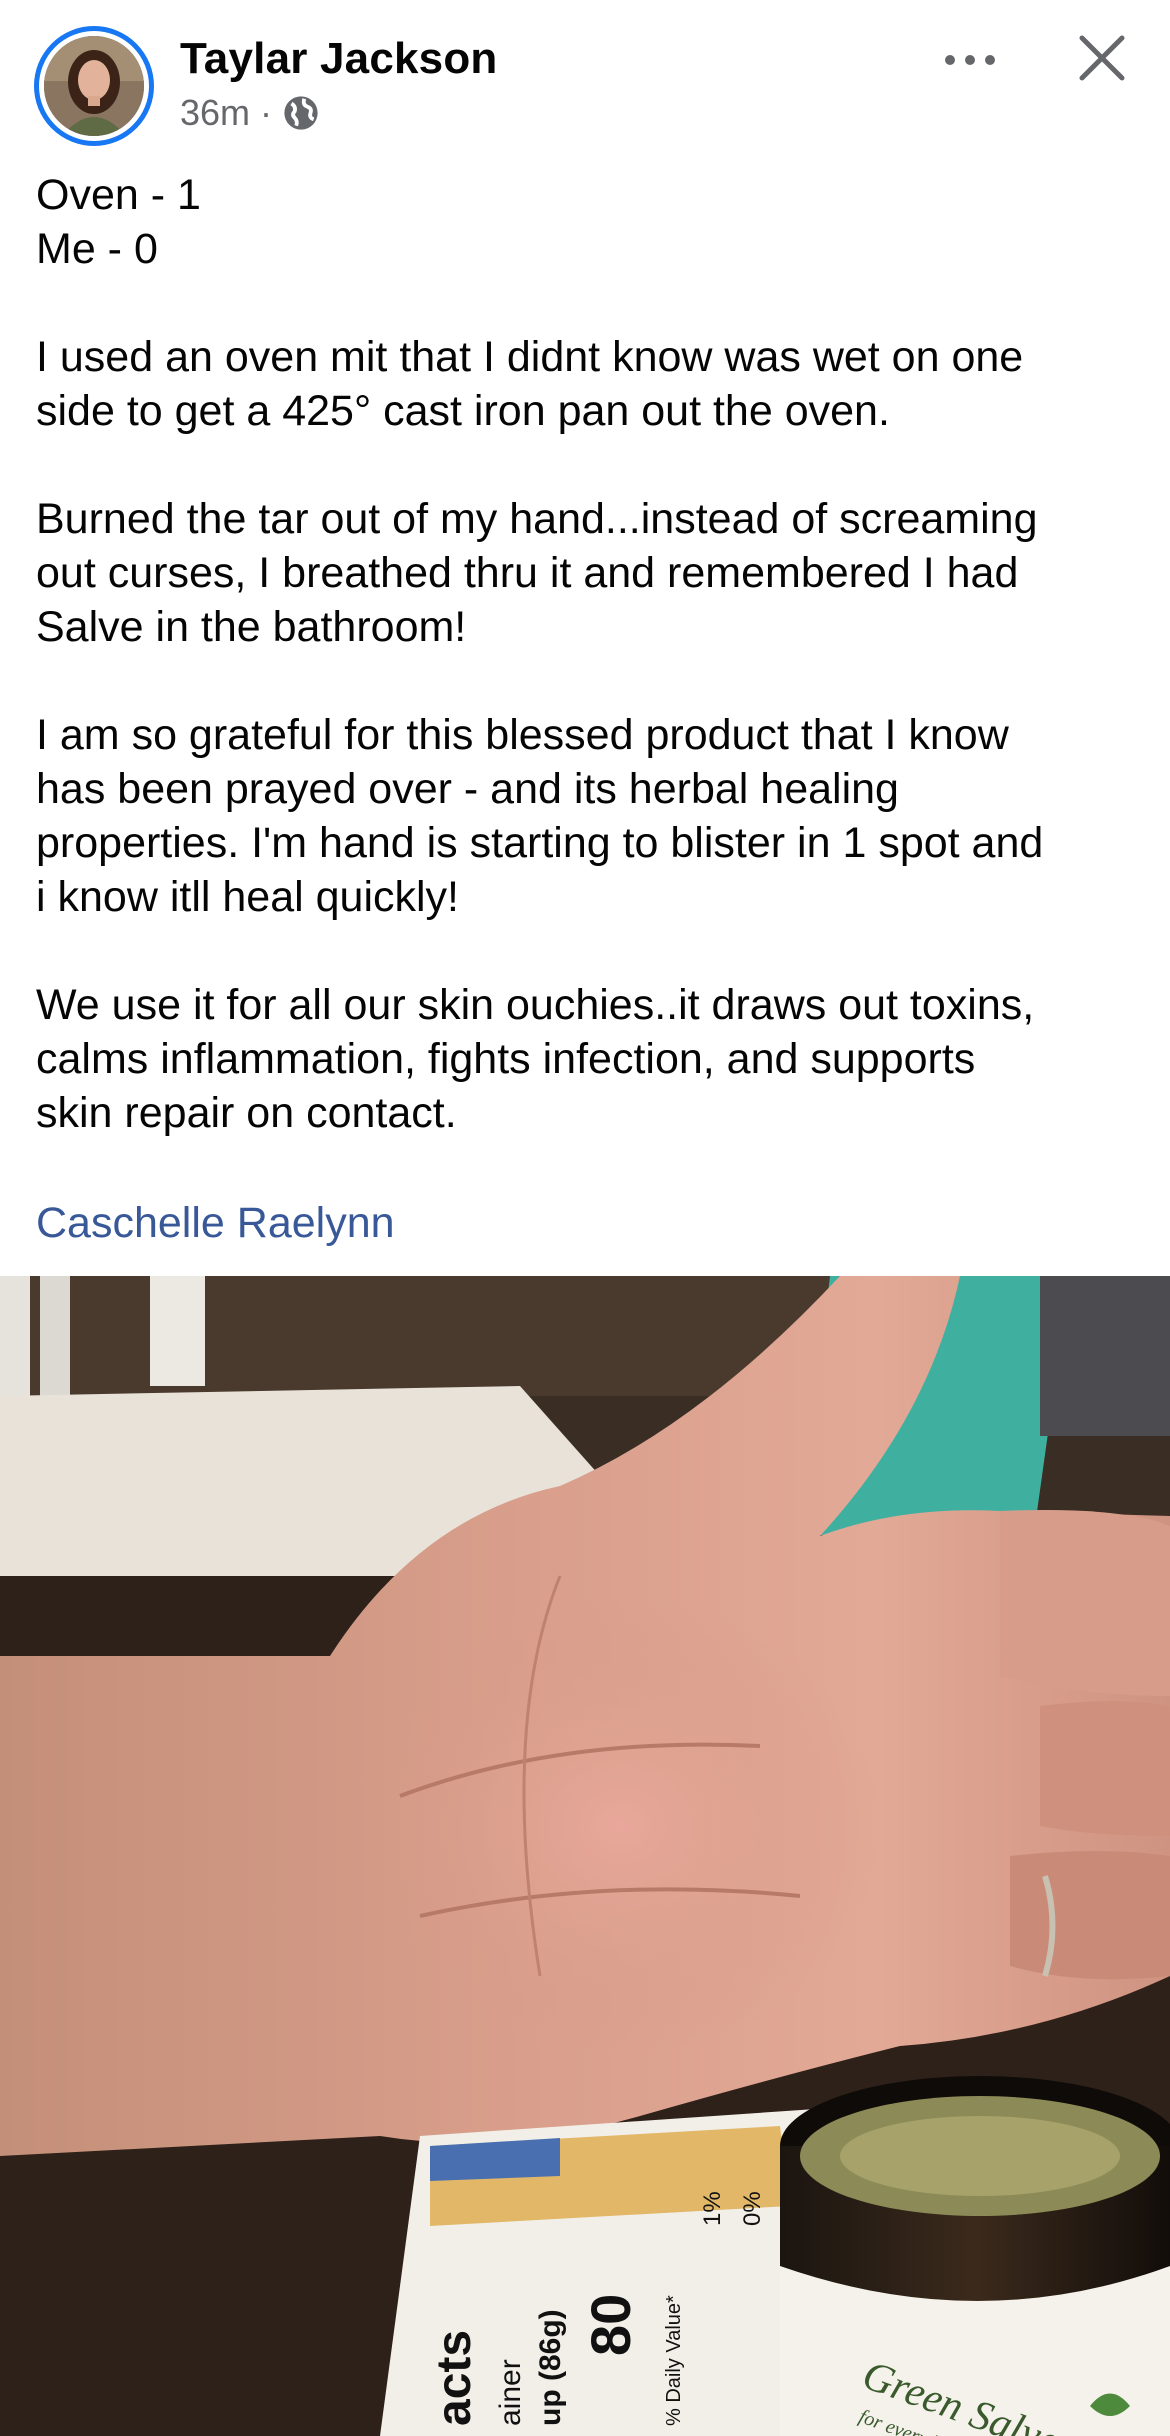  I want to click on nutrition-percent: 1%, so click(712, 2208).